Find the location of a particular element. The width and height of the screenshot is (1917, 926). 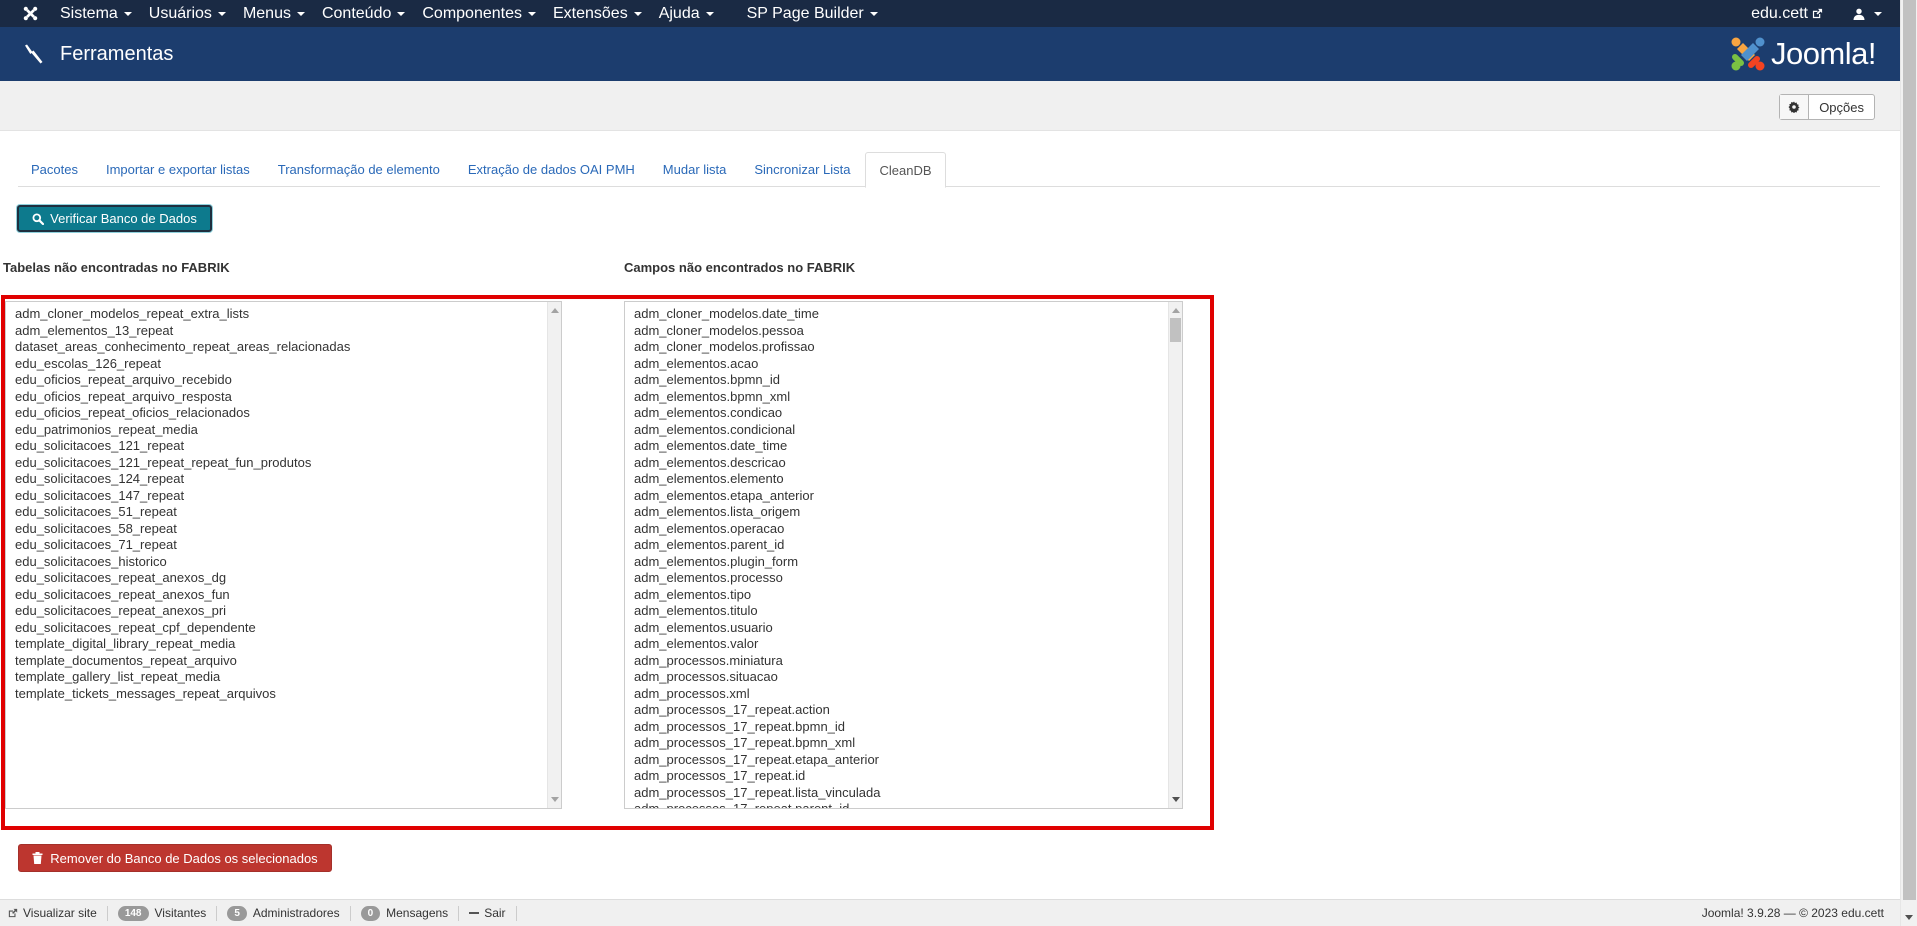

list-item: adm_processos_17_repeat.action is located at coordinates (908, 710).